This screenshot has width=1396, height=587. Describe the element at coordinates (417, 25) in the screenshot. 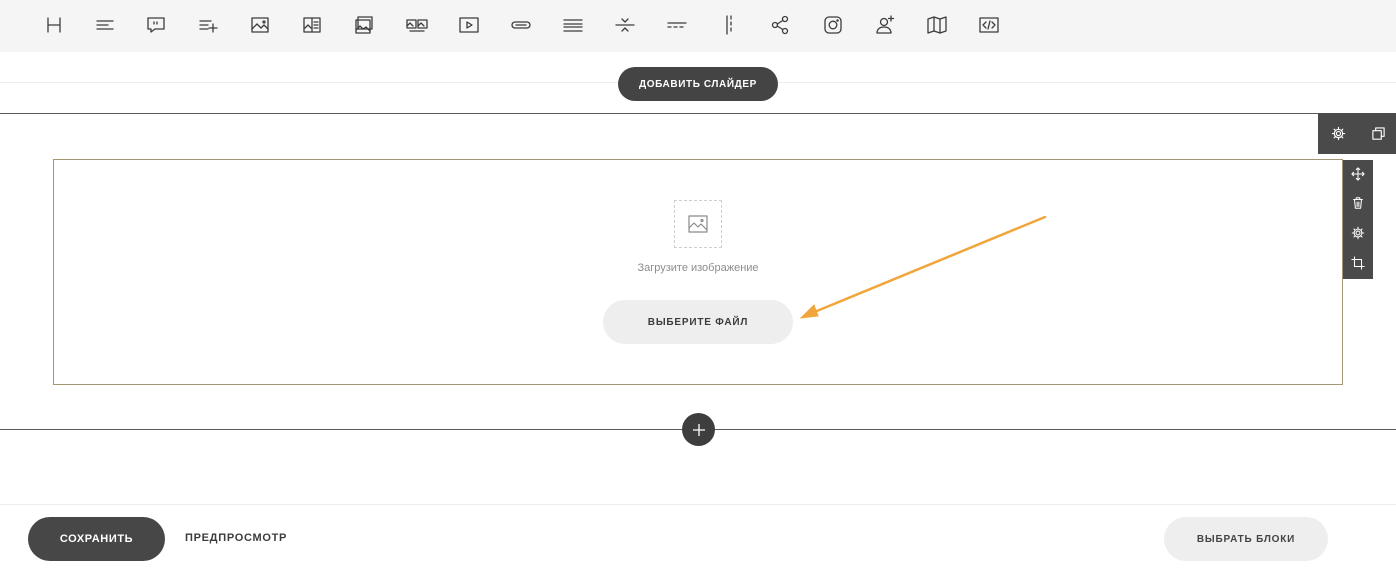

I see `slider-icon` at that location.